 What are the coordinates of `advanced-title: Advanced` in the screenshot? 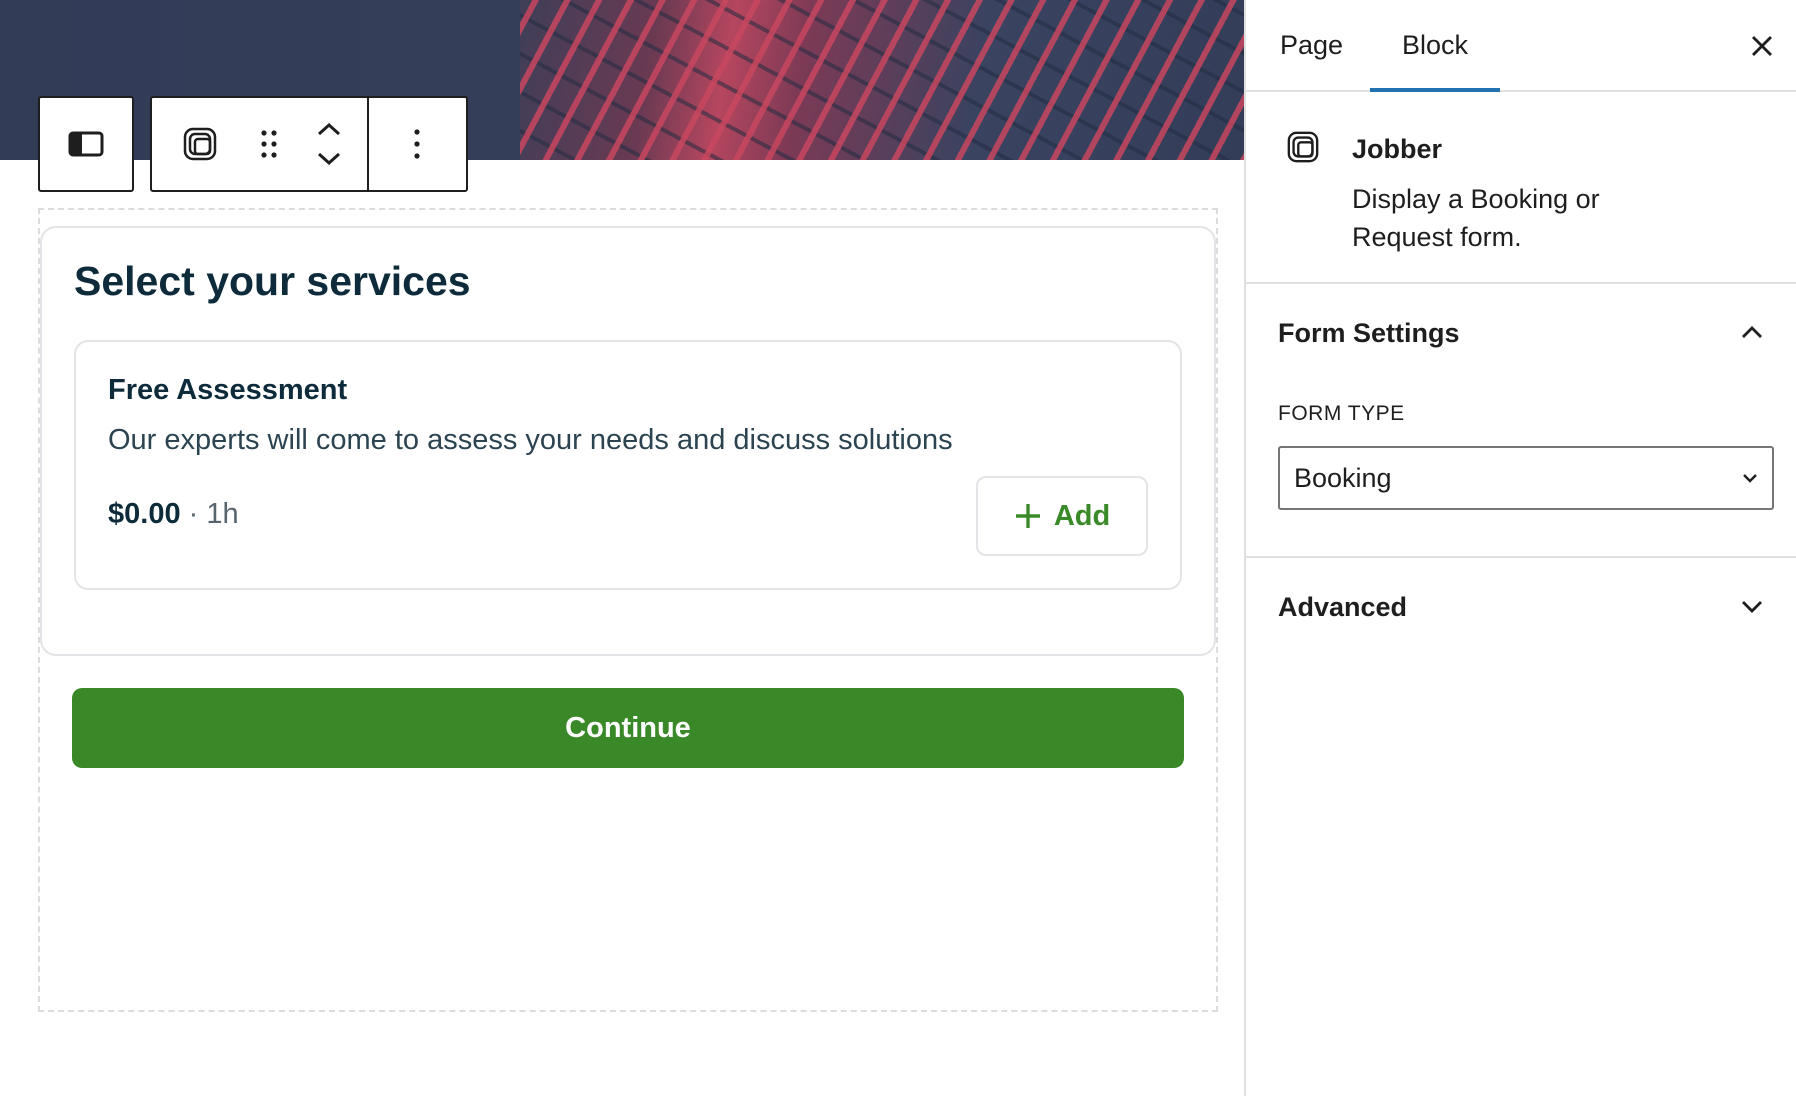 It's located at (1342, 607).